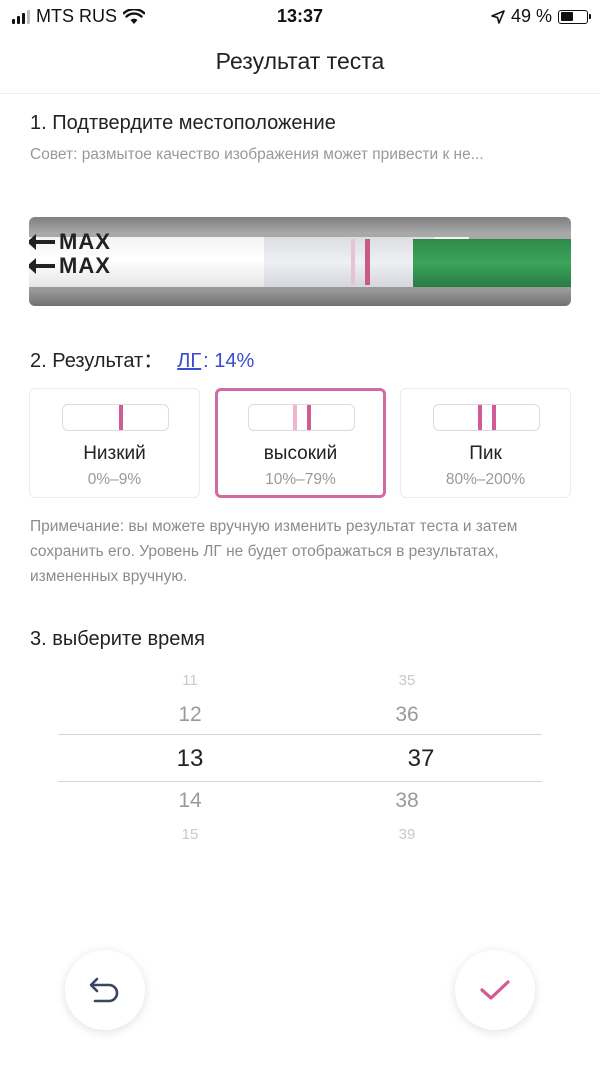  What do you see at coordinates (407, 834) in the screenshot?
I see `minute-option: 39` at bounding box center [407, 834].